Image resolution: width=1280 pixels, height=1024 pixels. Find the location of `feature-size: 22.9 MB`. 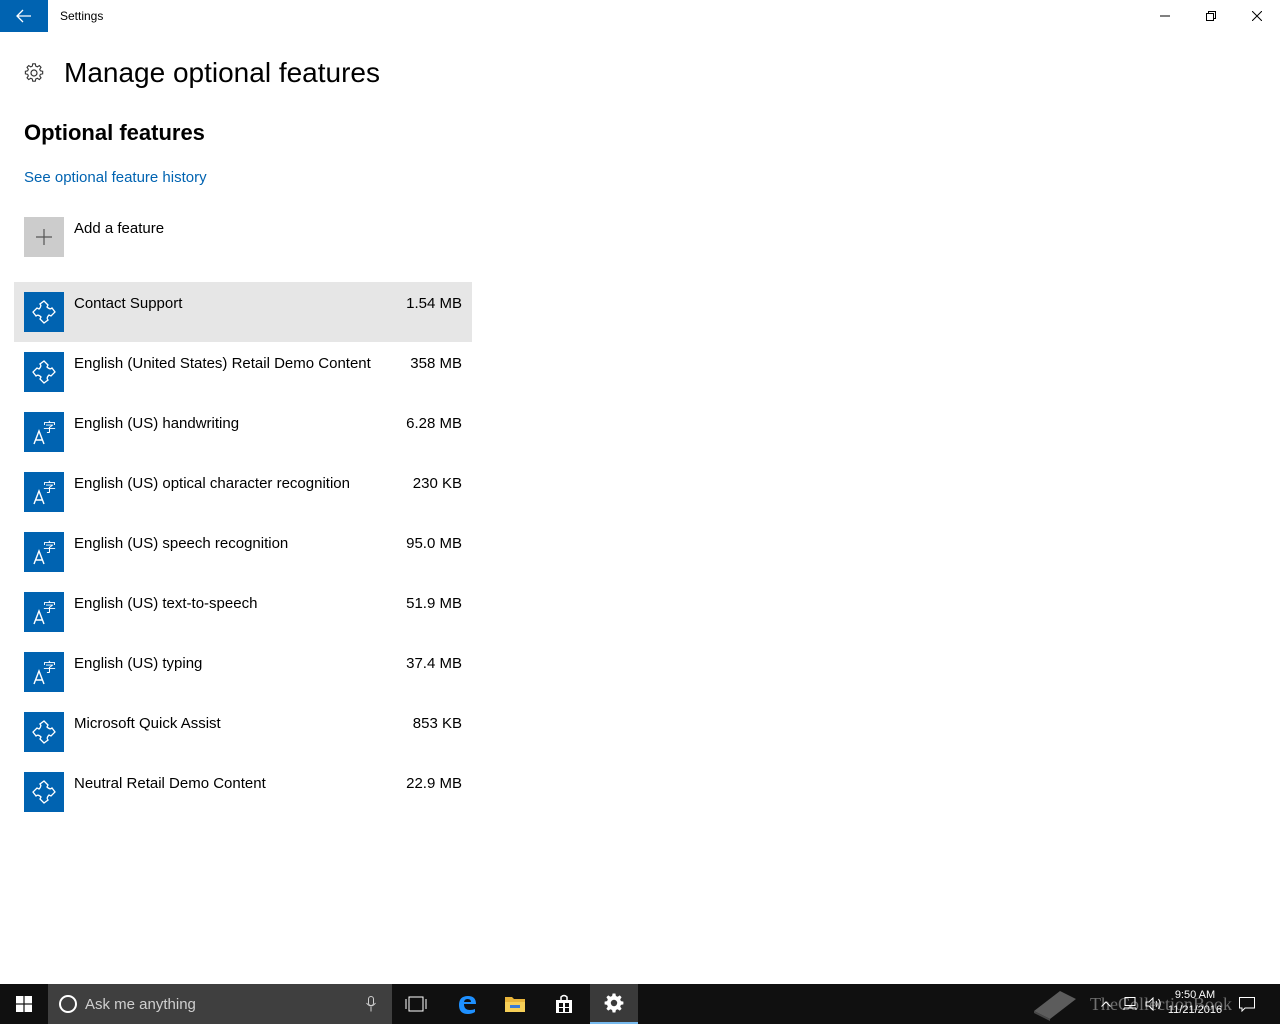

feature-size: 22.9 MB is located at coordinates (434, 783).